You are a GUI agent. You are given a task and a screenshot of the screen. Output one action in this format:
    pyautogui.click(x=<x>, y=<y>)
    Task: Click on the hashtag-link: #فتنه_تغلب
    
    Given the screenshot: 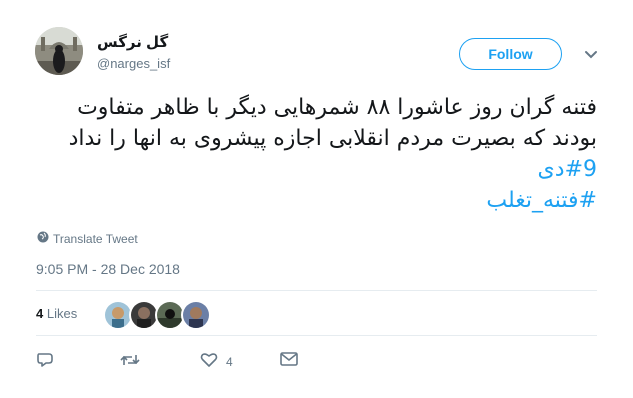 What is the action you would take?
    pyautogui.click(x=313, y=200)
    